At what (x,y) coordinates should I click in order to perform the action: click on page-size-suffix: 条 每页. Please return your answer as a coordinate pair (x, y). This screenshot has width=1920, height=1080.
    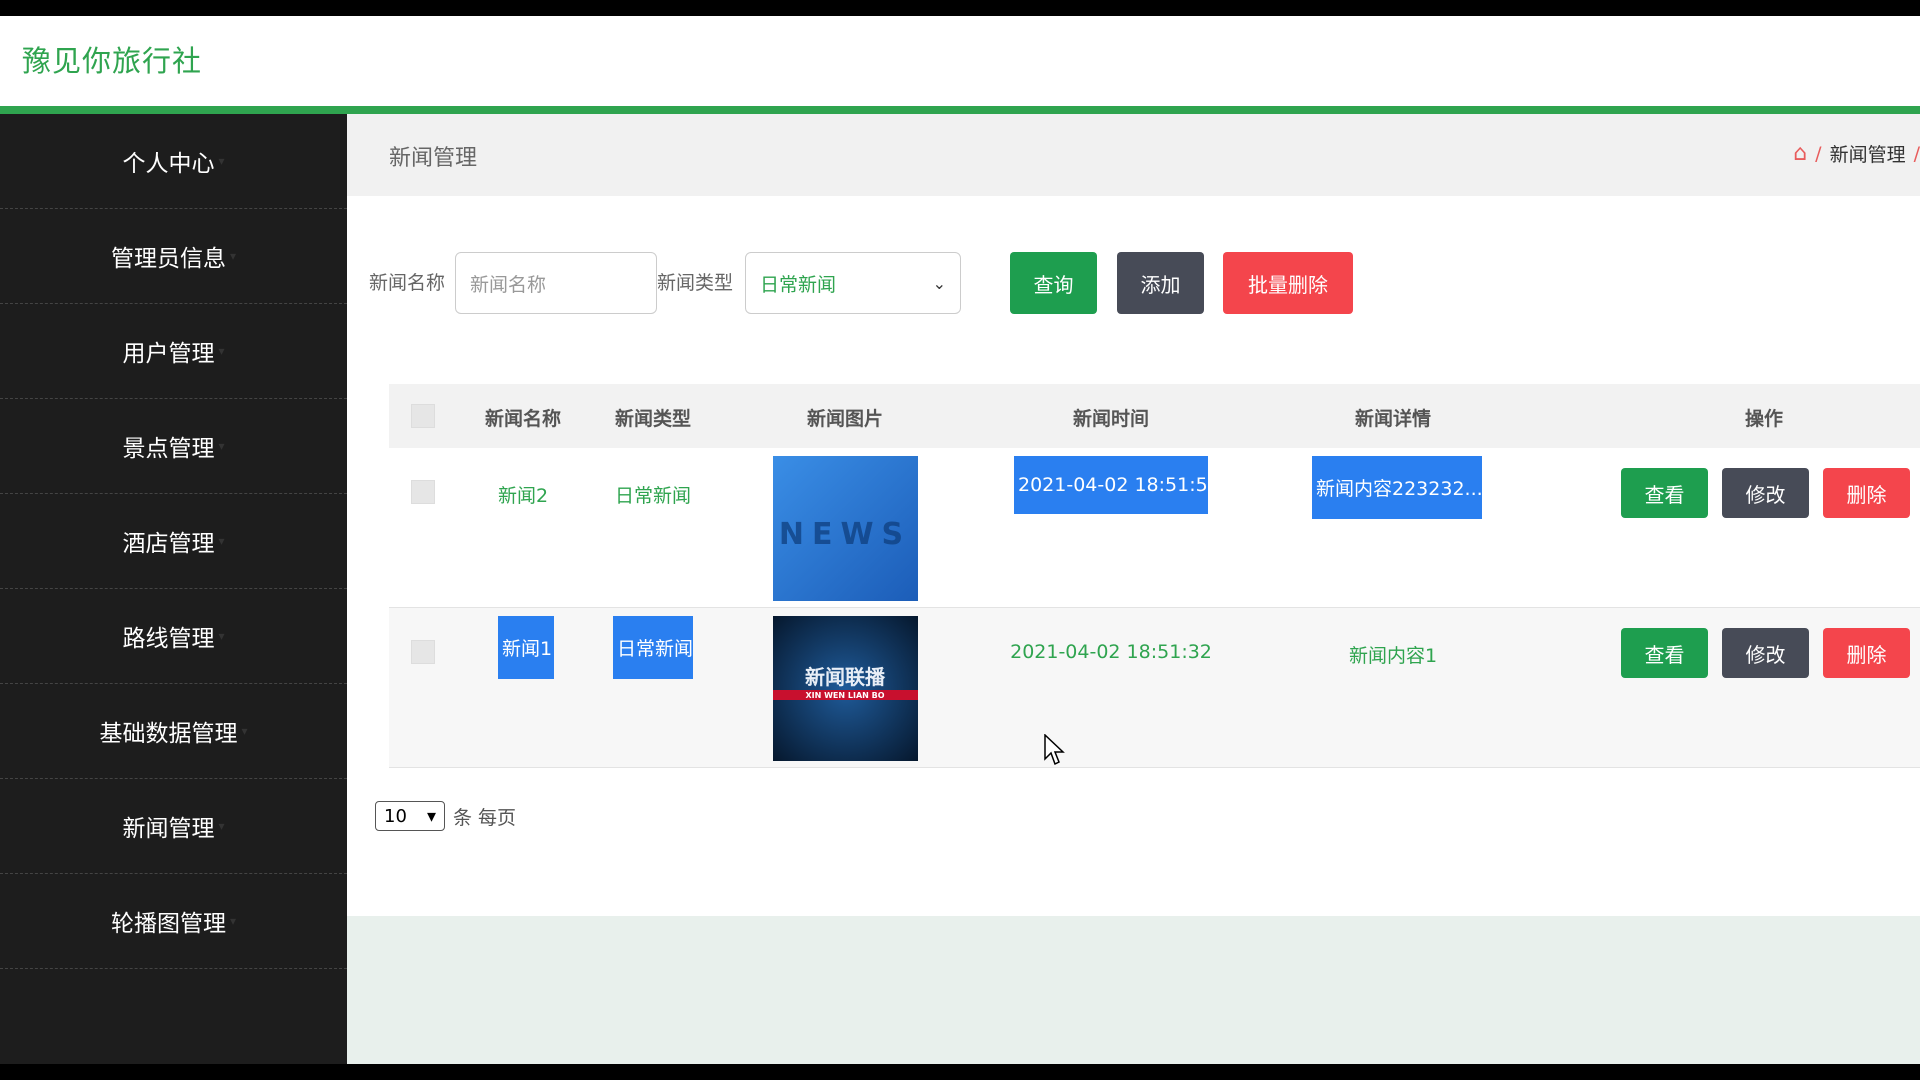
    Looking at the image, I should click on (485, 817).